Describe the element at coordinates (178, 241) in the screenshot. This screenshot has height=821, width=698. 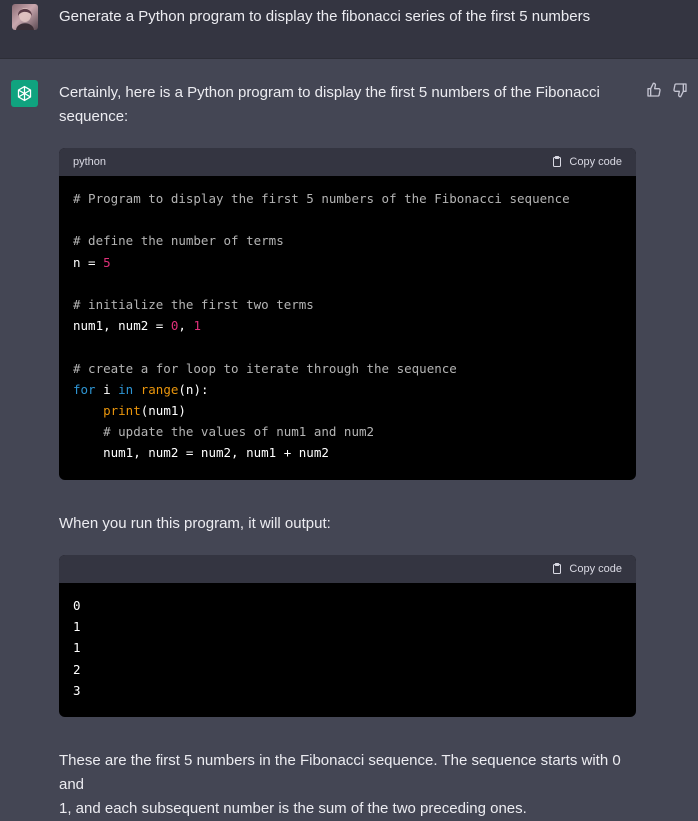
I see `code-line: # define the number of terms` at that location.